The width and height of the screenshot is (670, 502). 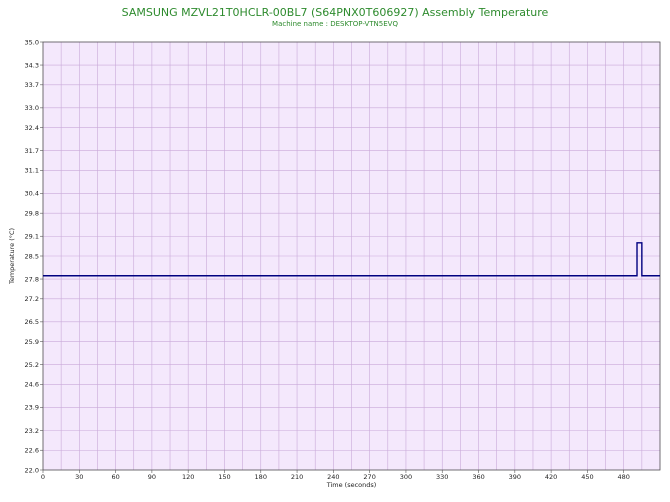 What do you see at coordinates (12, 256) in the screenshot?
I see `y-axis-label: Temperature (°C)` at bounding box center [12, 256].